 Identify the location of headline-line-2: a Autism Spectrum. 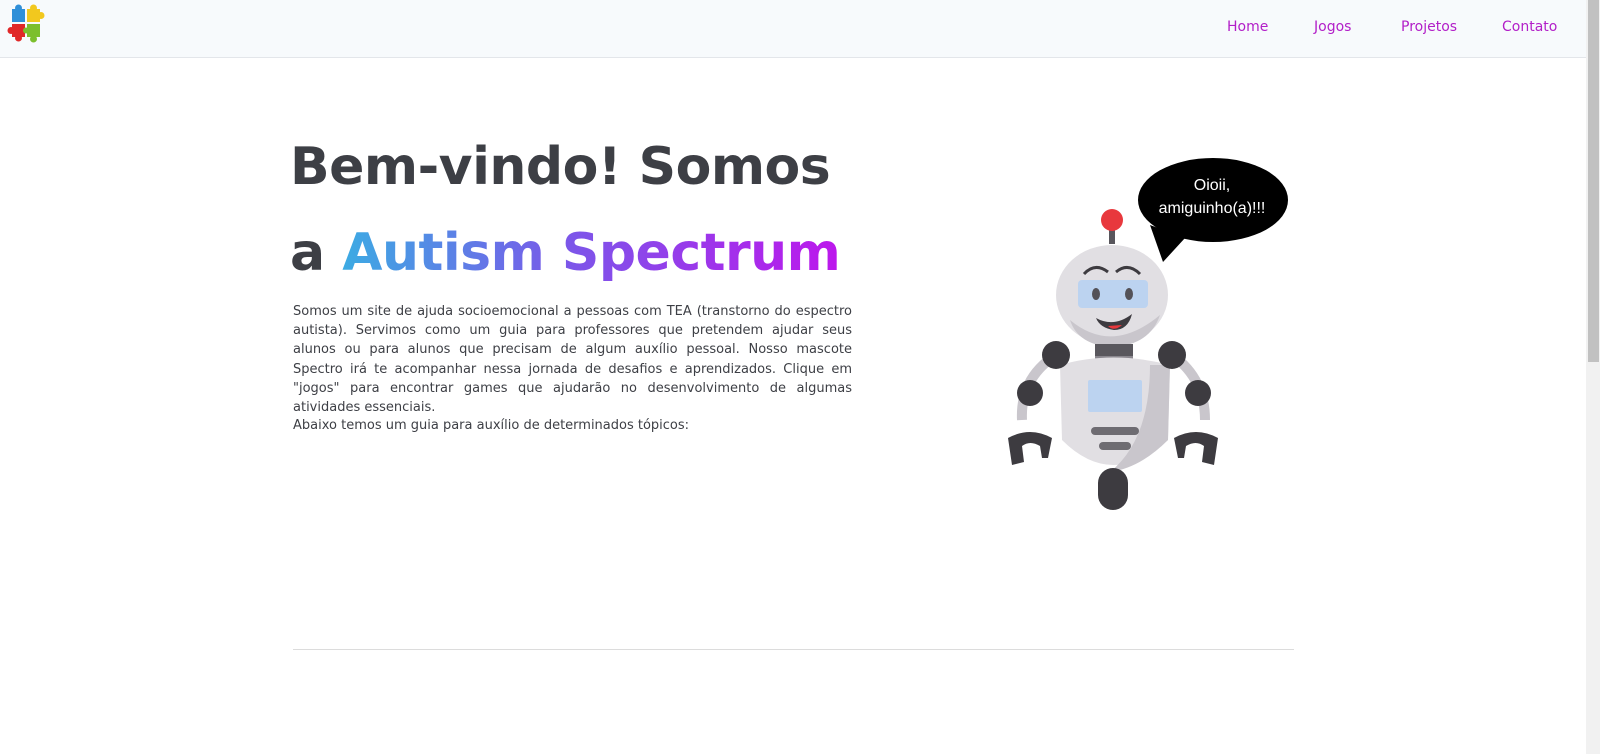
(590, 253).